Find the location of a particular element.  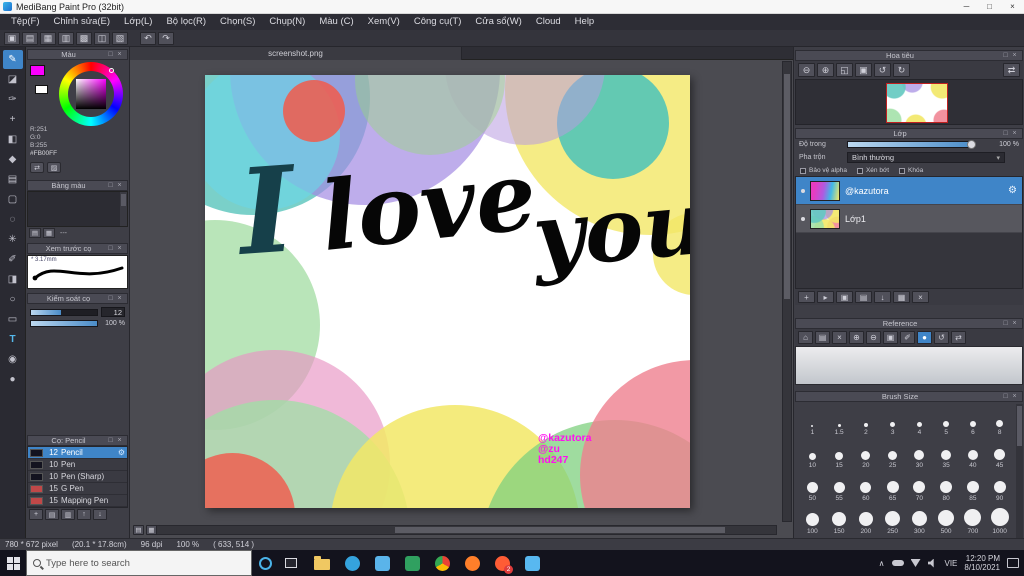

blend-mode-select: Bình thường ▾ is located at coordinates (926, 157).